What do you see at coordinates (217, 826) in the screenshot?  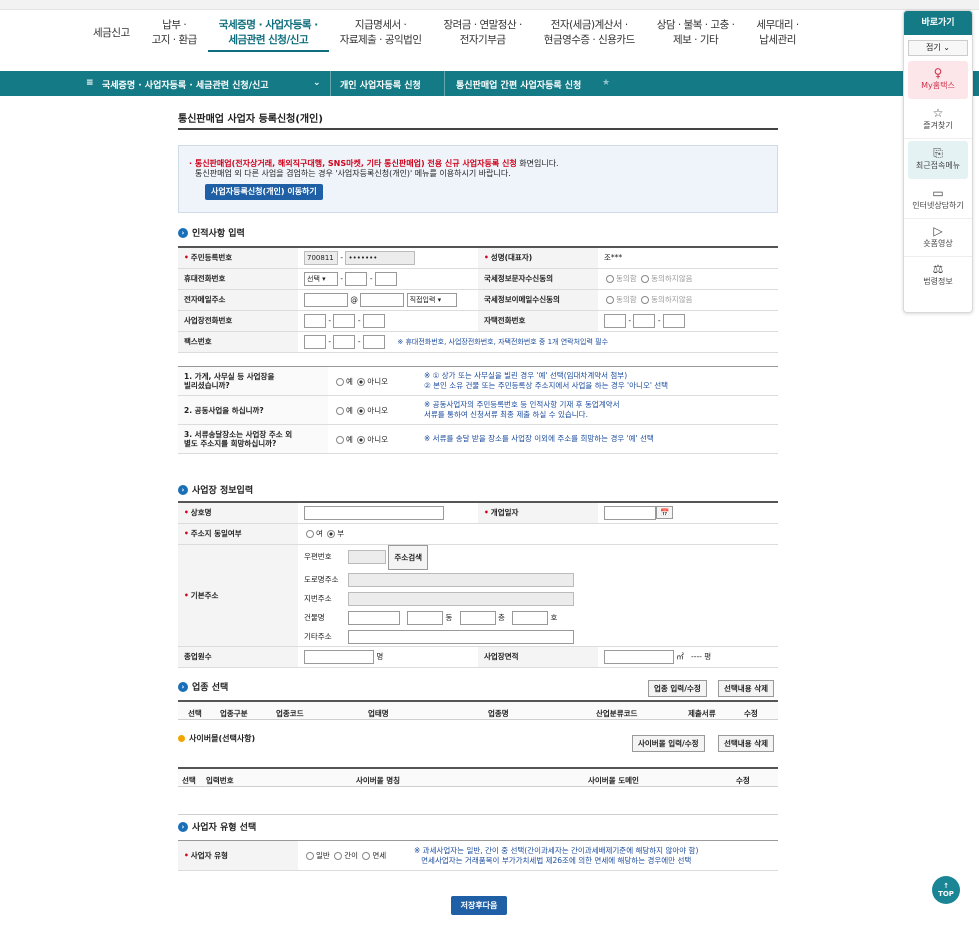 I see `section-business-type: › 사업자 유형 선택` at bounding box center [217, 826].